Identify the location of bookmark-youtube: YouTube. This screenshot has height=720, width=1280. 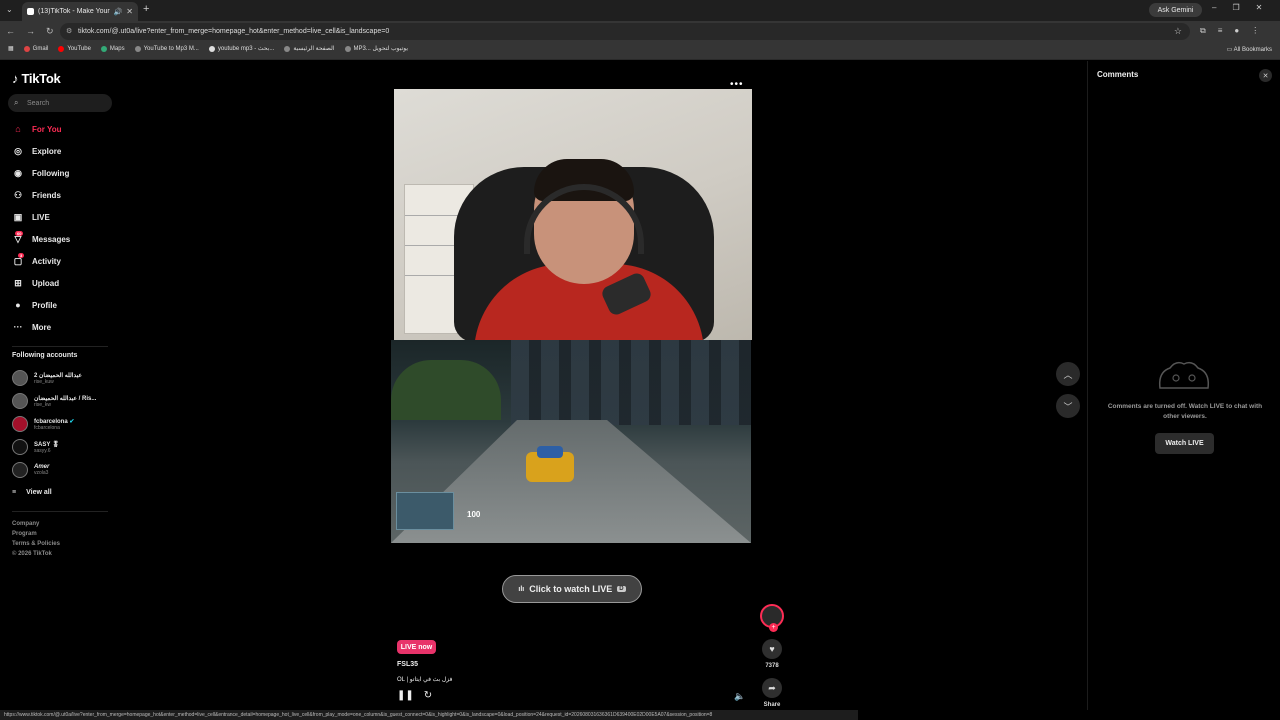
(74, 48).